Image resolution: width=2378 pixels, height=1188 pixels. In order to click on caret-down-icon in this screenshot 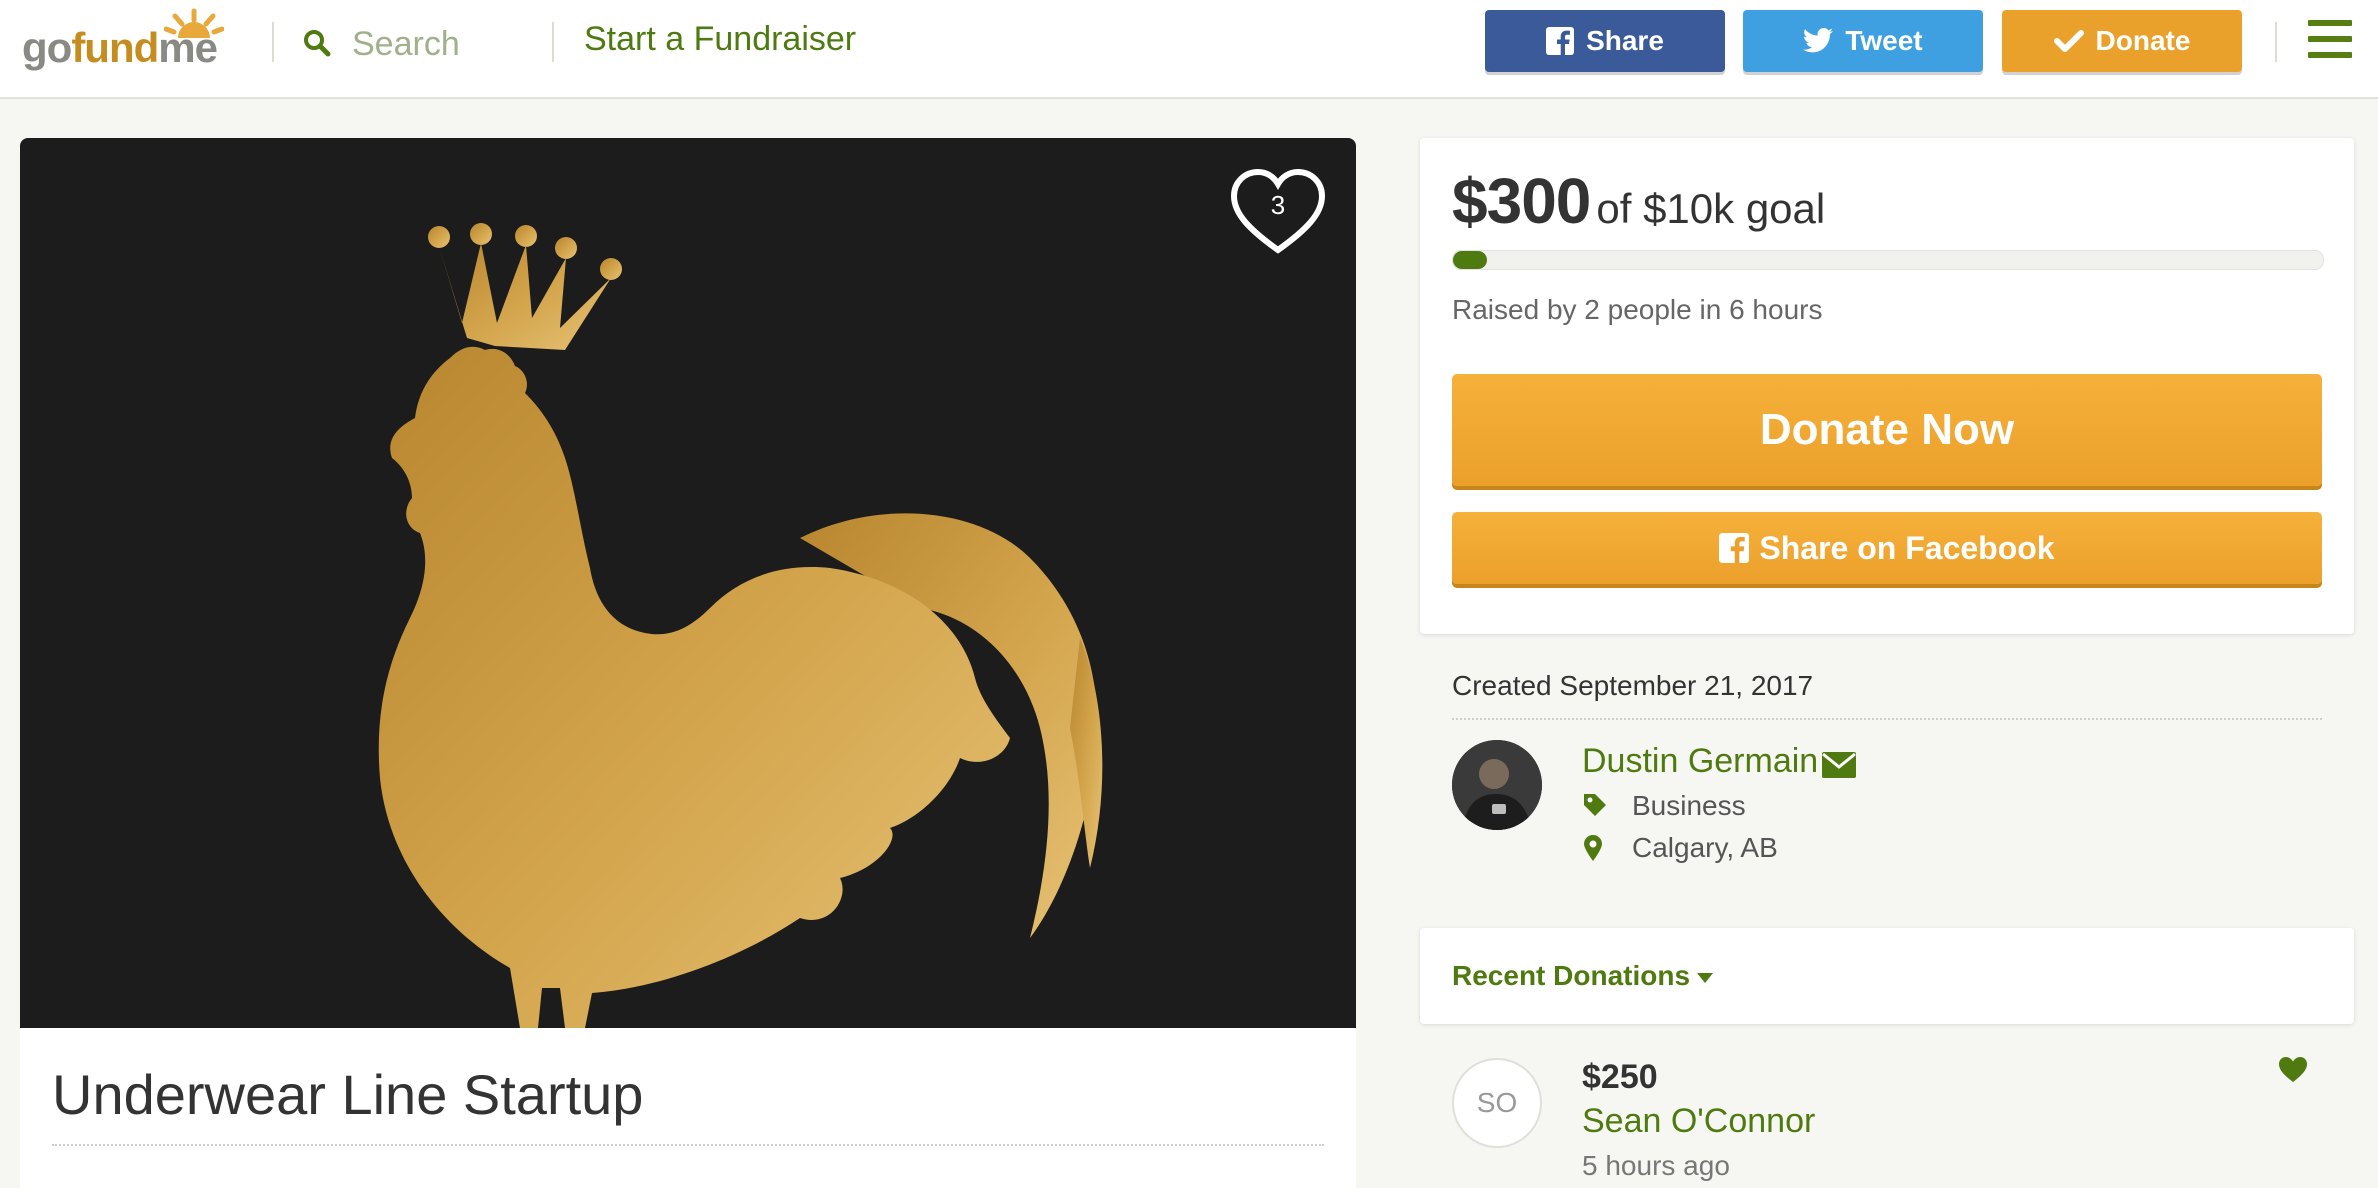, I will do `click(1705, 978)`.